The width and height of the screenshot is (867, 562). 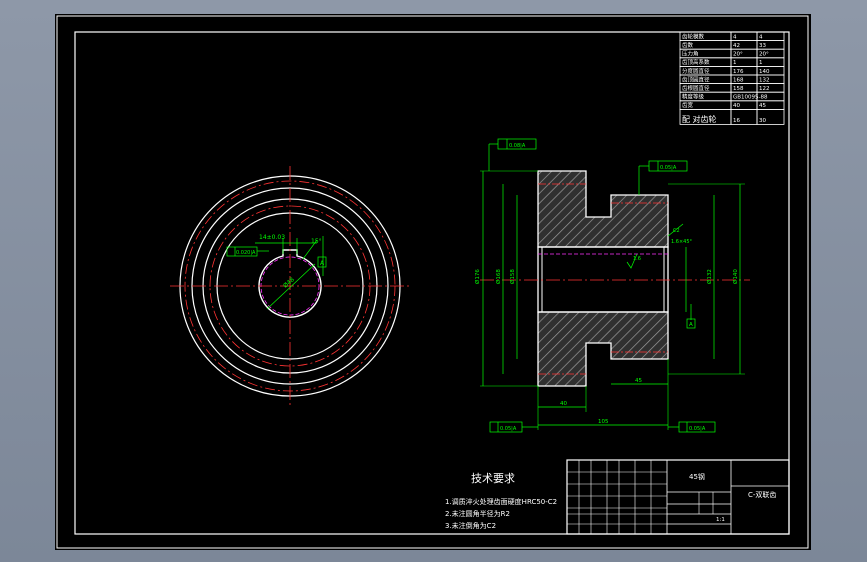 I want to click on keyway-dim-text: 14±0.03, so click(x=272, y=237).